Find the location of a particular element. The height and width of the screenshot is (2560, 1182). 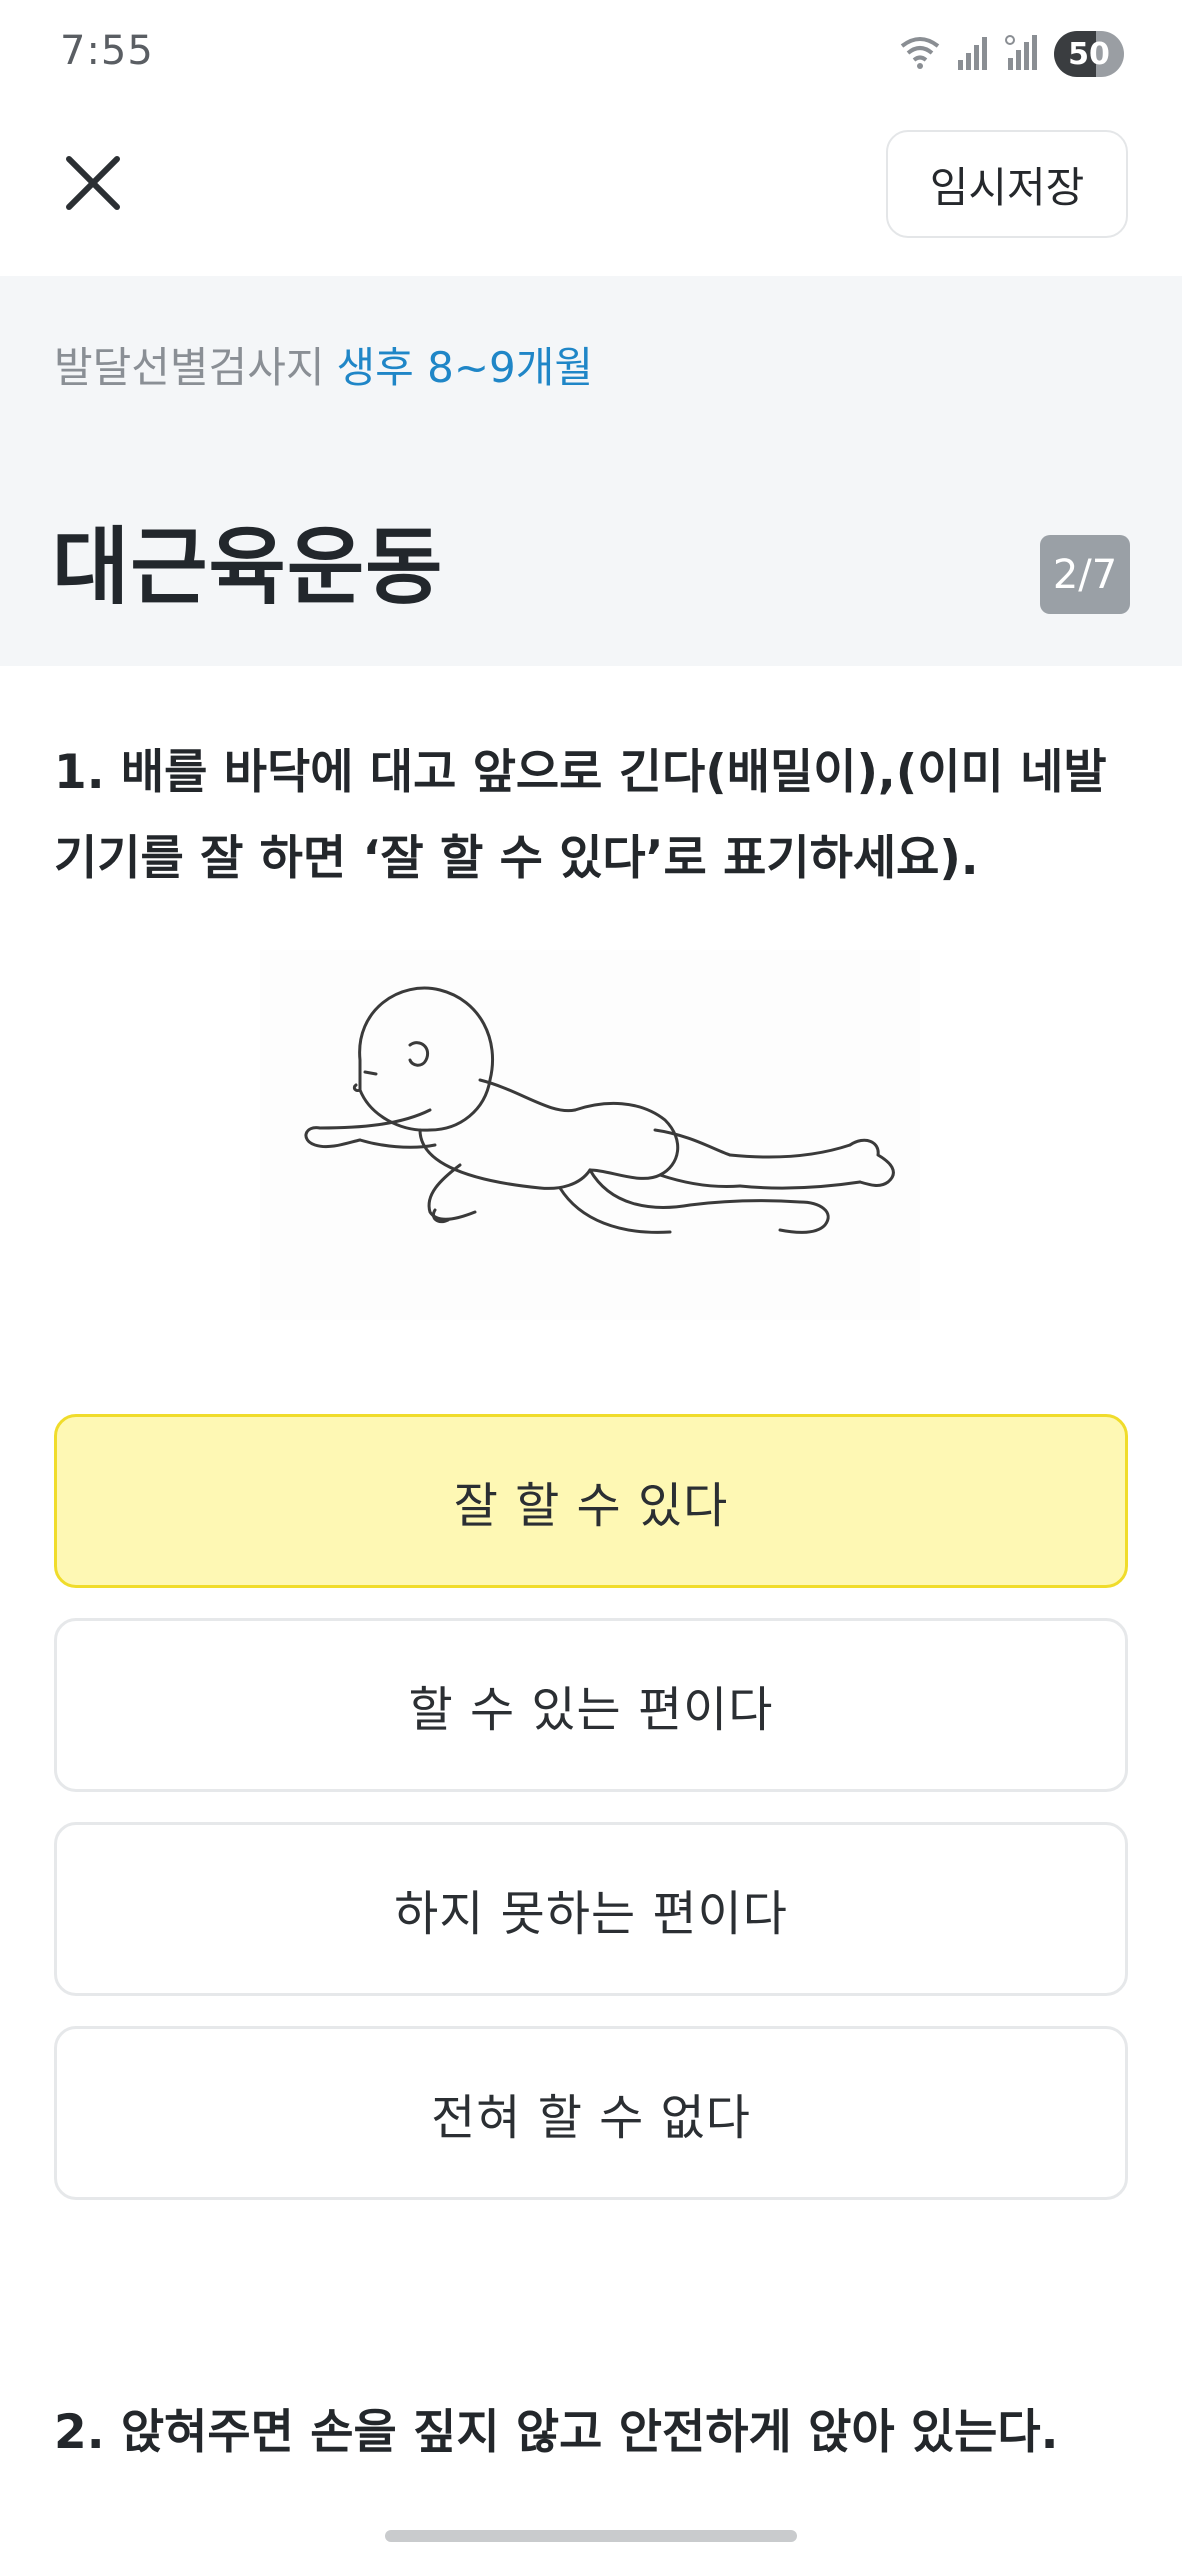

option-can-do-well: 잘 할 수 있다 is located at coordinates (591, 1501).